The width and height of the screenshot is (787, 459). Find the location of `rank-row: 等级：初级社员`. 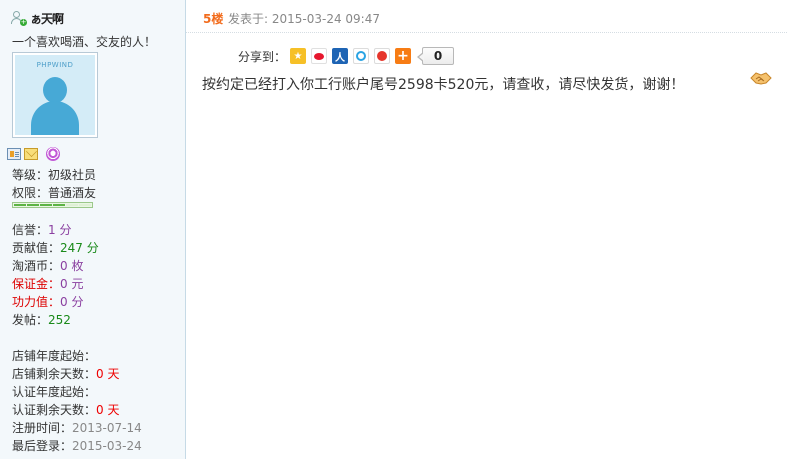

rank-row: 等级：初级社员 is located at coordinates (54, 174).